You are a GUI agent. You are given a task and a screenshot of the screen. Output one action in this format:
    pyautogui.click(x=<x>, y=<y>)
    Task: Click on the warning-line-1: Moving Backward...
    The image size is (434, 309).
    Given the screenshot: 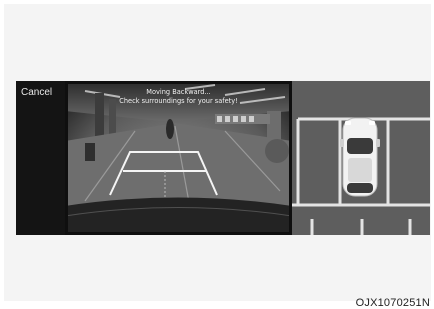 What is the action you would take?
    pyautogui.click(x=178, y=92)
    